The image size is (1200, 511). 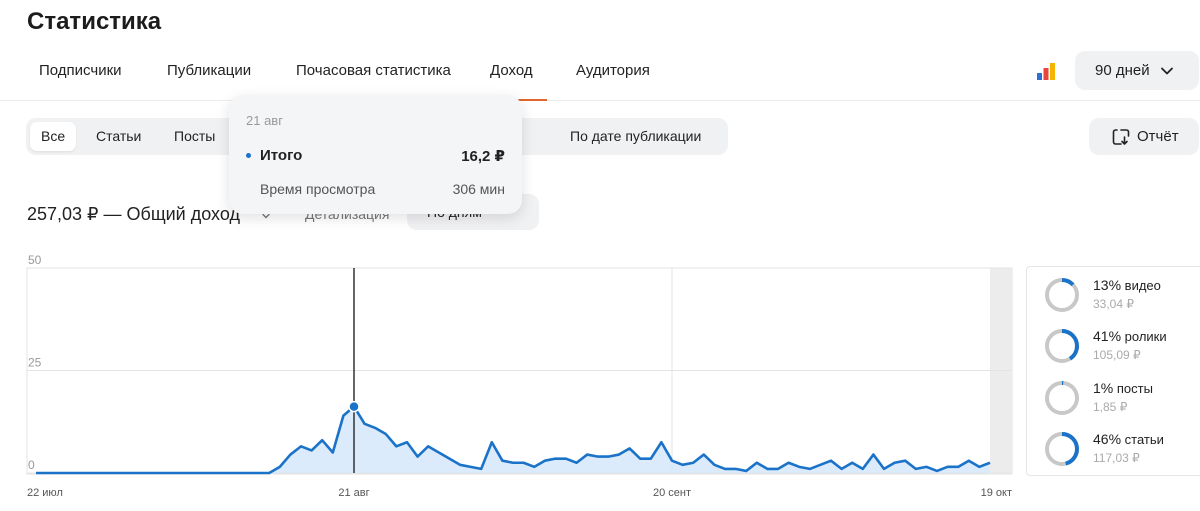 I want to click on tooltip-total-value: 16,2 ₽, so click(x=483, y=156).